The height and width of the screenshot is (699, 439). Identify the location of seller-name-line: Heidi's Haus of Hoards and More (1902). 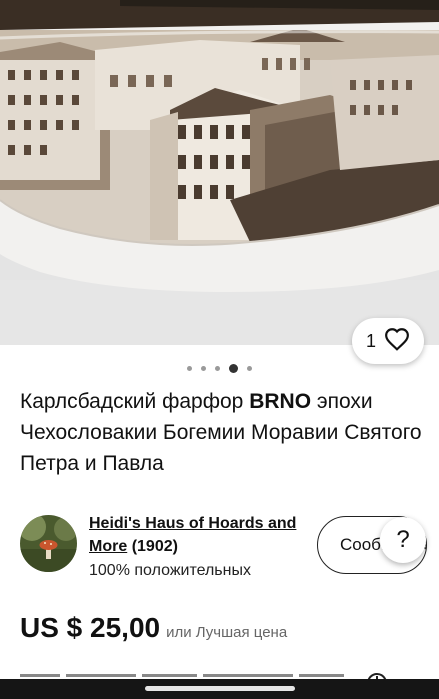
(205, 535).